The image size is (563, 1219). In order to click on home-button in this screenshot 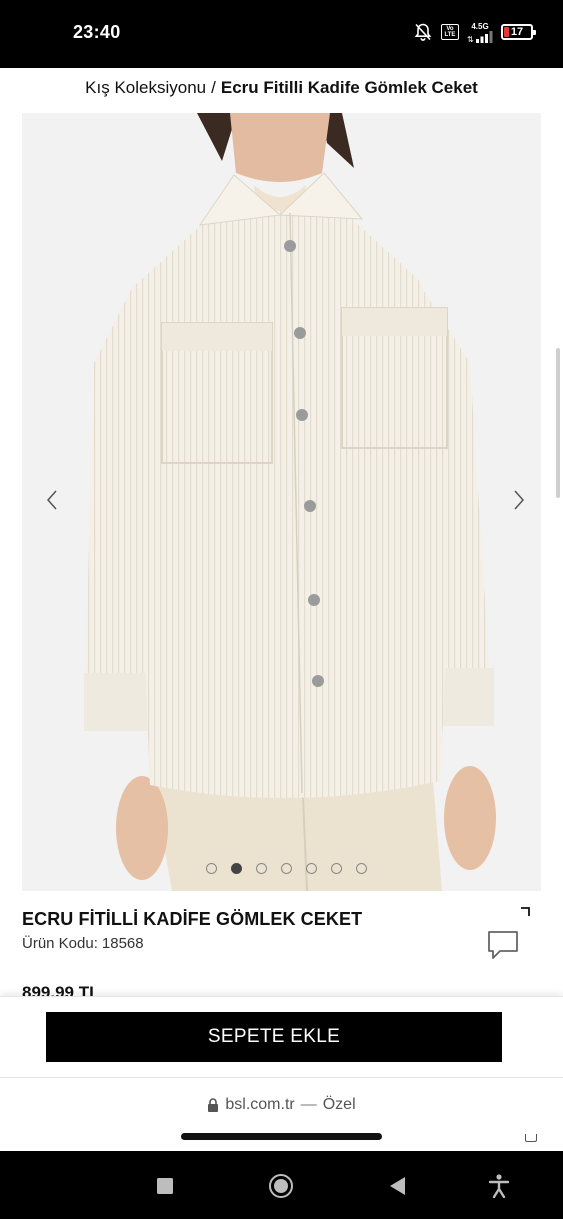, I will do `click(281, 1186)`.